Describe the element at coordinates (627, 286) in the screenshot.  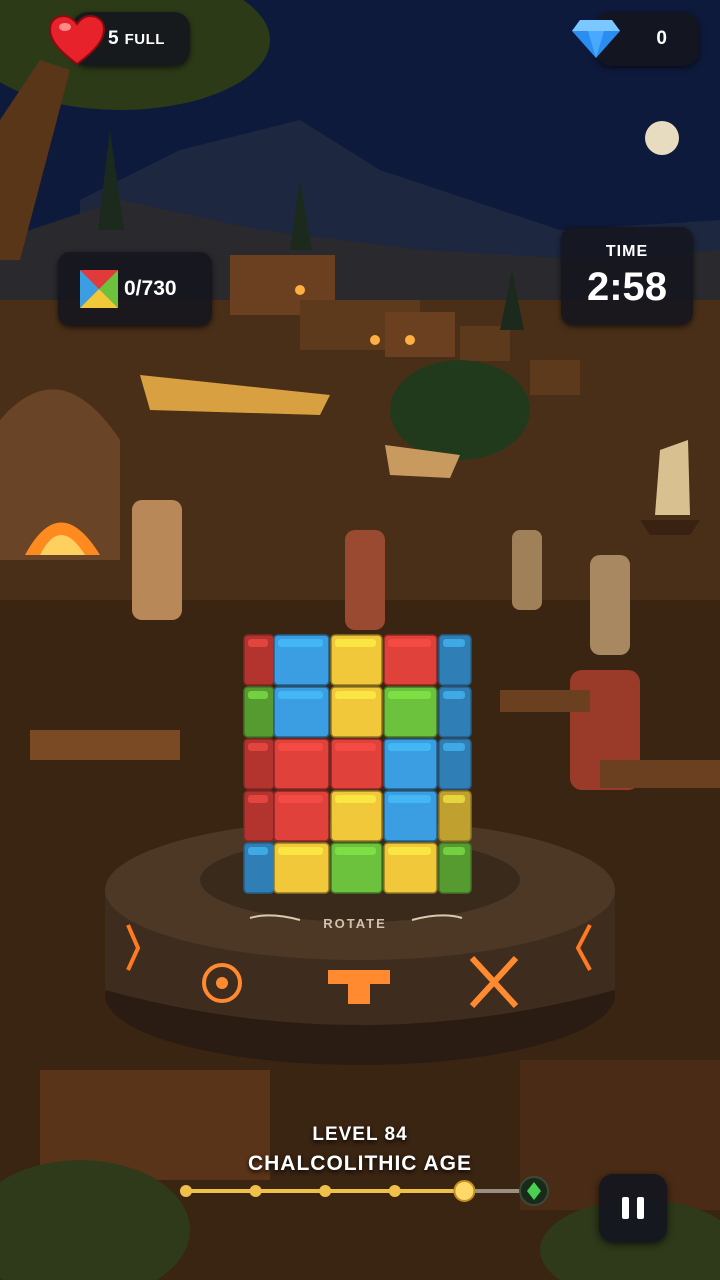
I see `time-value: 2:58` at that location.